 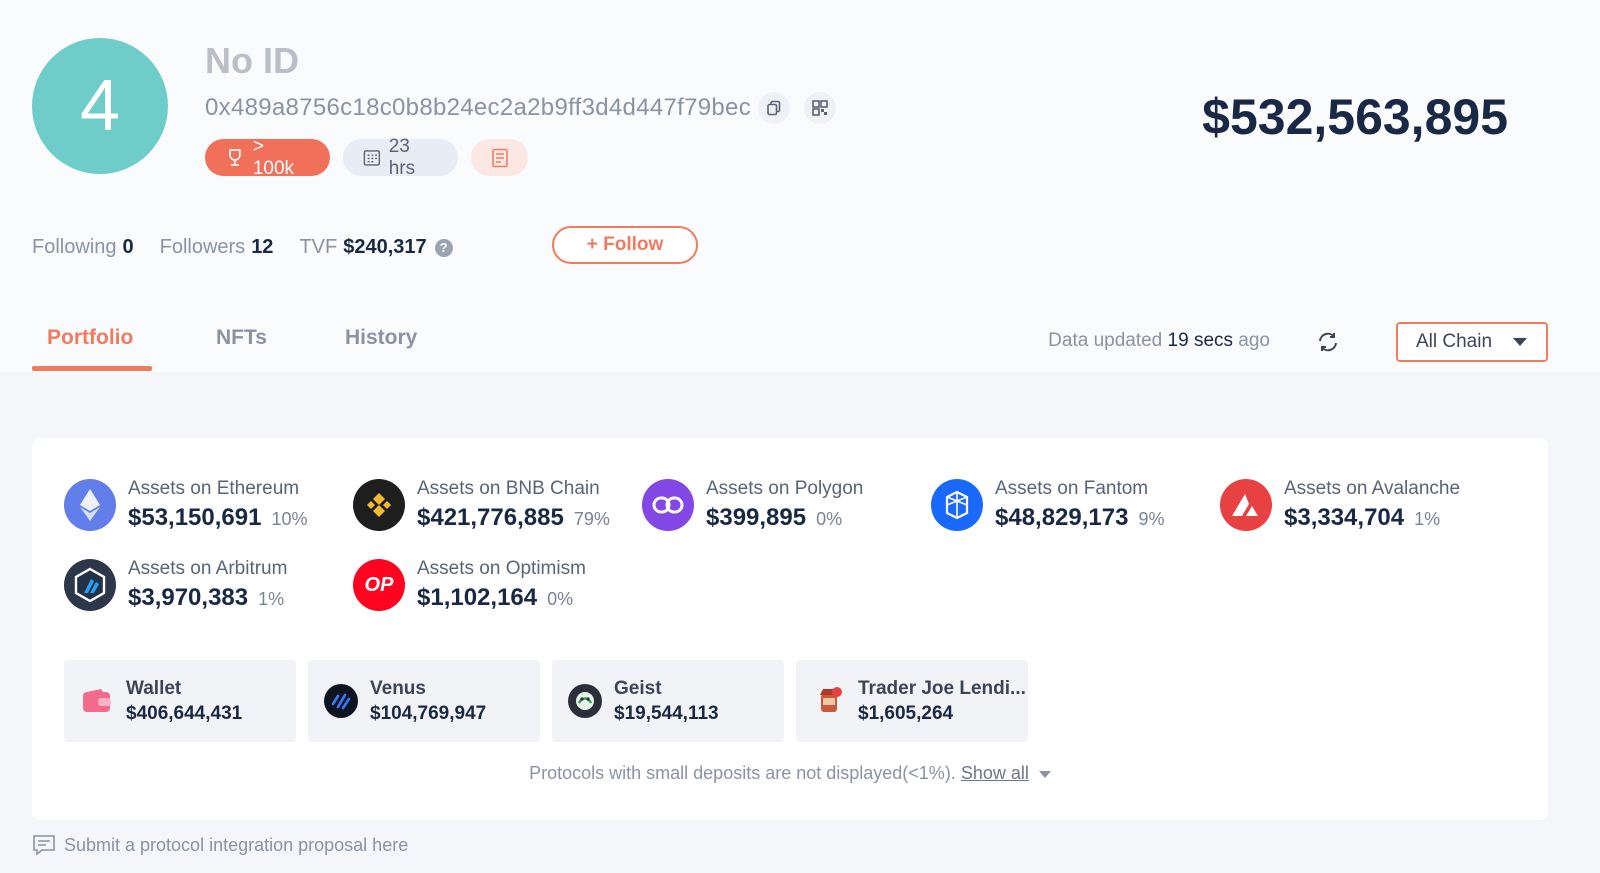 I want to click on qr-code-button, so click(x=820, y=108).